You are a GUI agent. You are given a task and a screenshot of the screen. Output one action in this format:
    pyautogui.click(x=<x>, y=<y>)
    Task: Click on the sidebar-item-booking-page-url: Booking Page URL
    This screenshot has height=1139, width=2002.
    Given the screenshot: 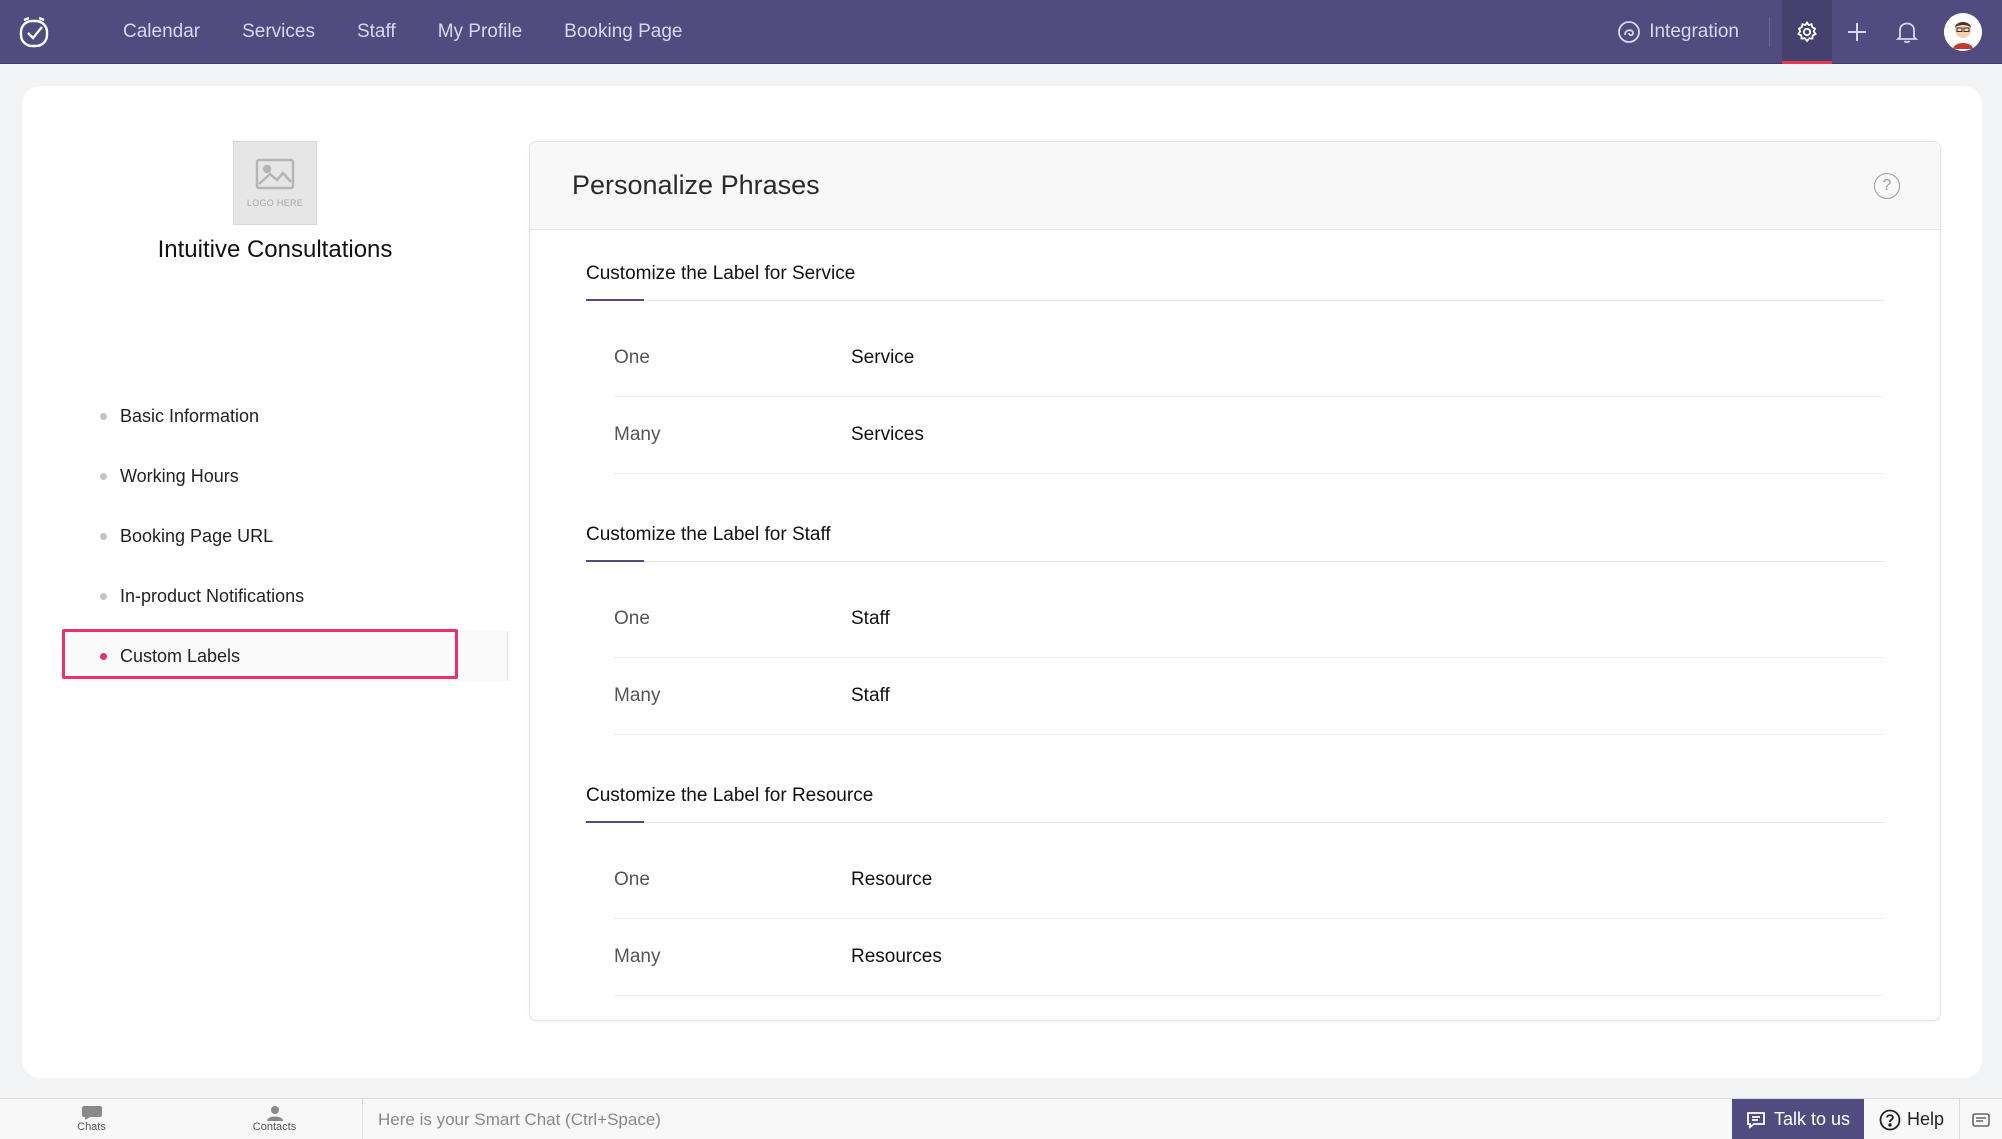 What is the action you would take?
    pyautogui.click(x=285, y=536)
    